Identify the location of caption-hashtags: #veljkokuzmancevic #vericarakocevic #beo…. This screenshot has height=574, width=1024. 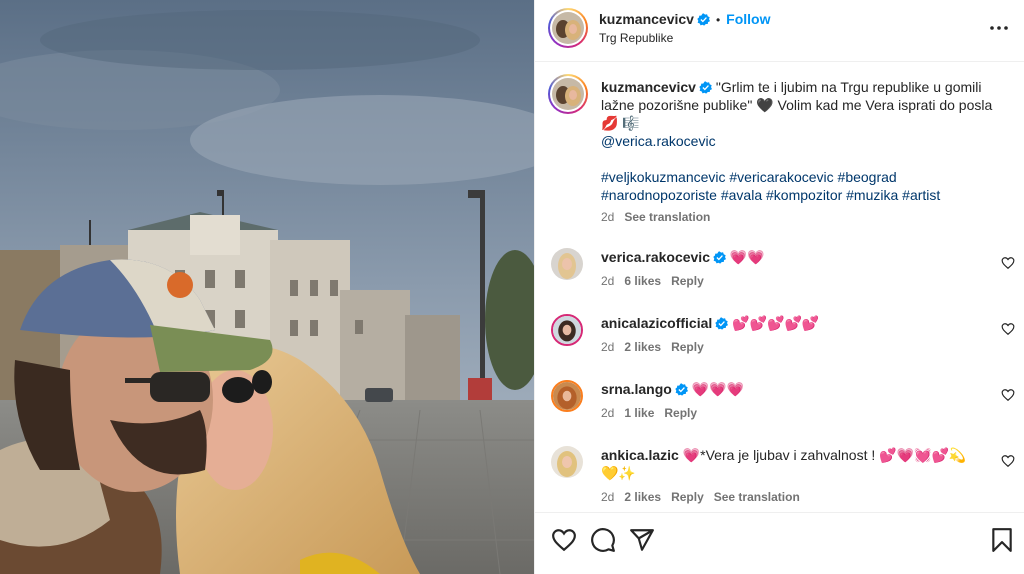
(801, 186).